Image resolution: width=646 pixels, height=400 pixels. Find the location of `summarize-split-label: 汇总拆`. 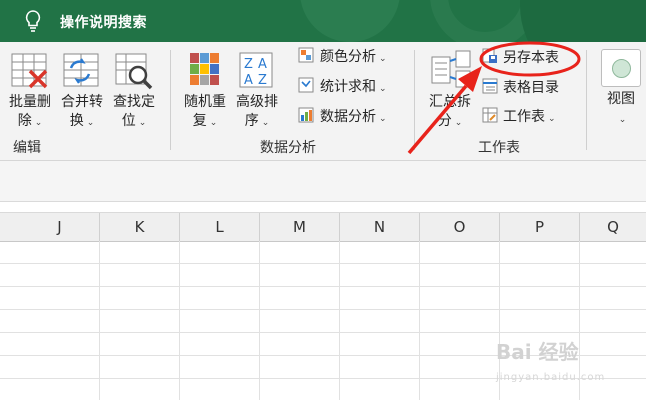

summarize-split-label: 汇总拆 is located at coordinates (450, 102).